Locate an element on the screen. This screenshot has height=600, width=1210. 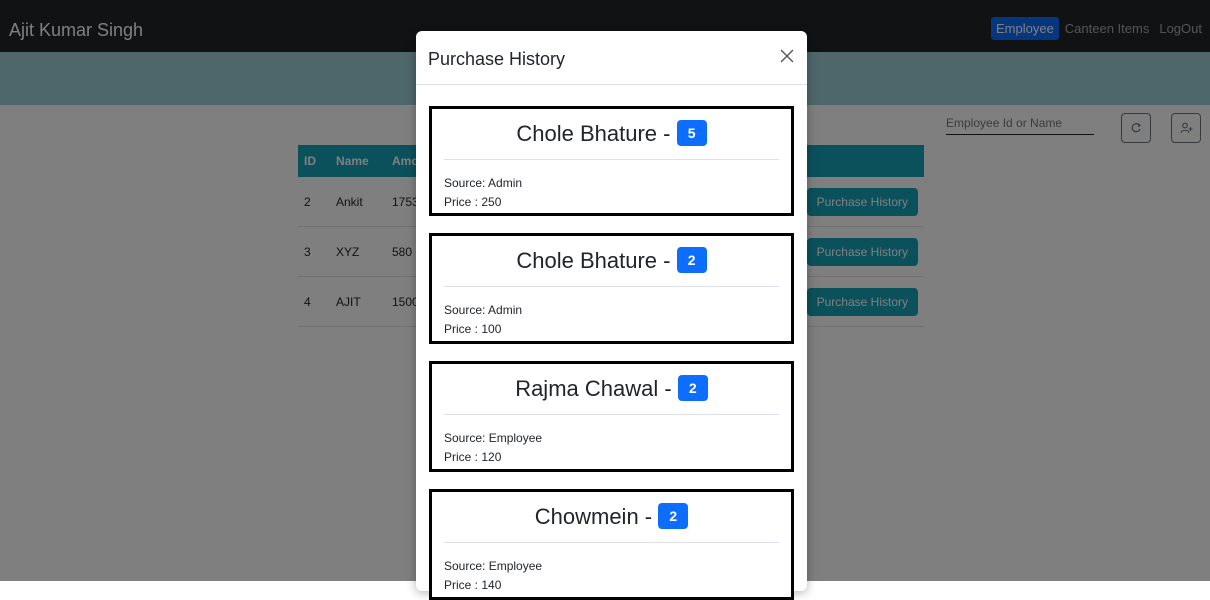
card-body: Source: Employee Price : 120 is located at coordinates (611, 441).